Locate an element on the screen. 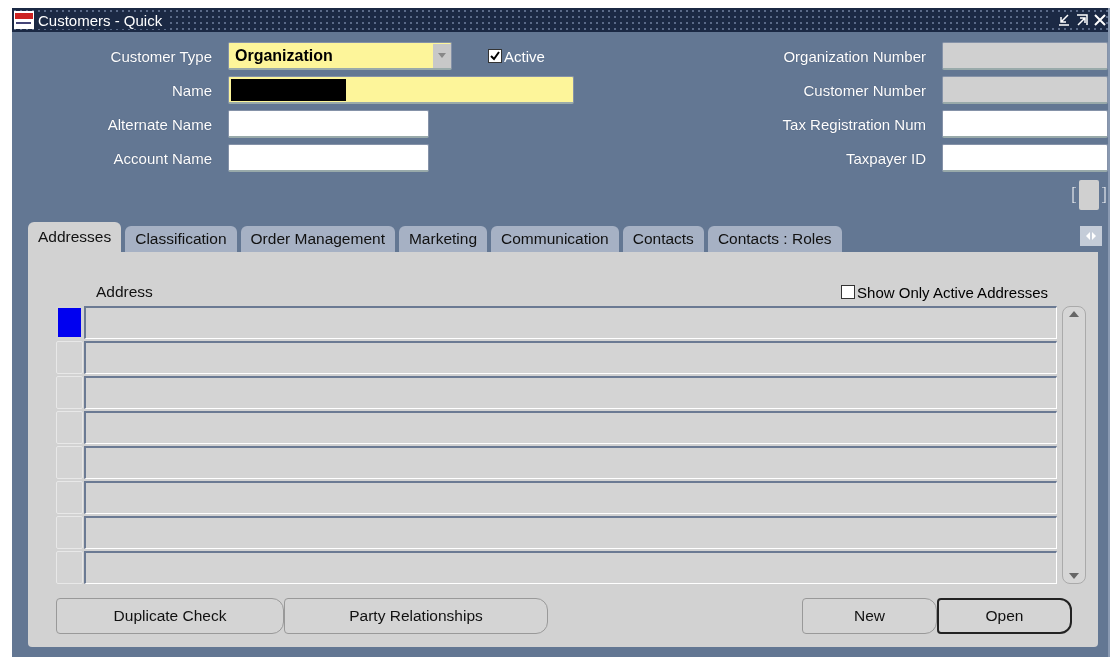  show-active-checkbox: Show Only Active Addresses is located at coordinates (944, 292).